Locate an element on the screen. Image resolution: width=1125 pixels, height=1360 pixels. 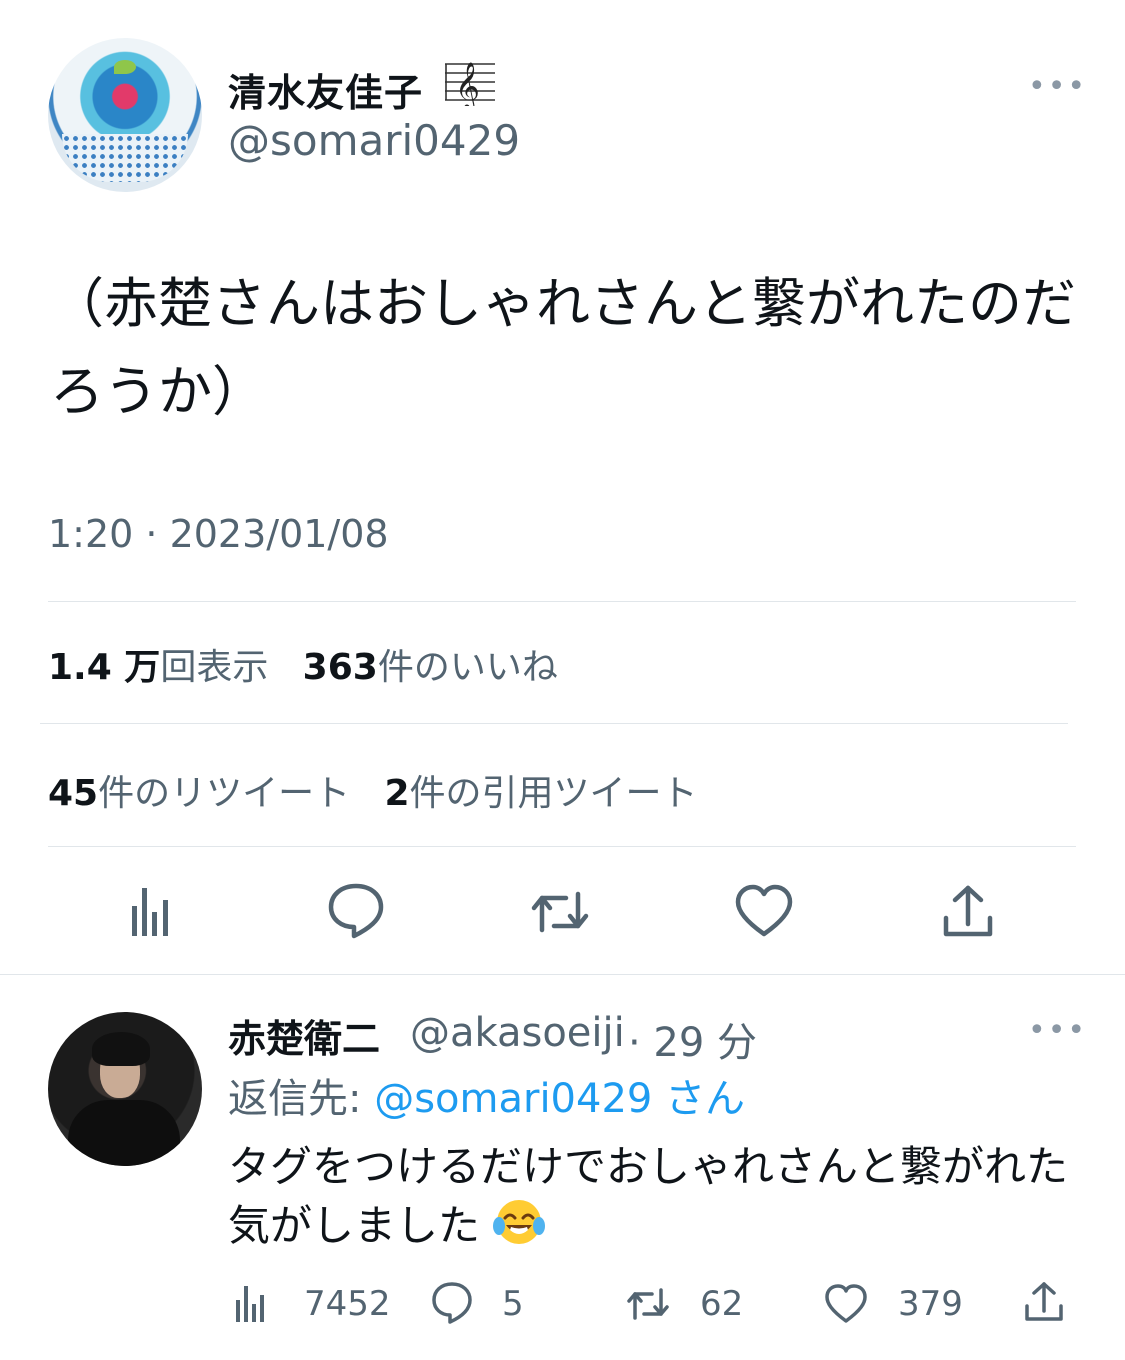
replying-to-prefix: 返信先: is located at coordinates (301, 1099).